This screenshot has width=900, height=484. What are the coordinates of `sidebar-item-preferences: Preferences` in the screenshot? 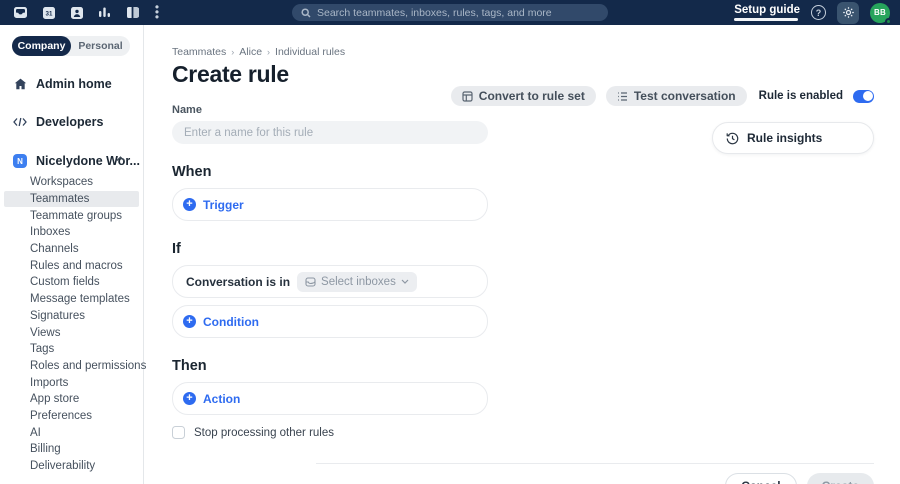 It's located at (71, 416).